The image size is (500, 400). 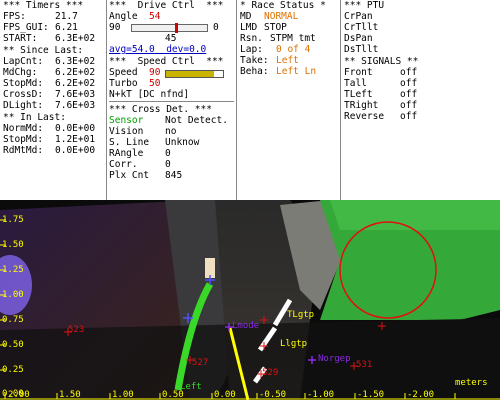 I want to click on angle-max: 0, so click(x=216, y=27).